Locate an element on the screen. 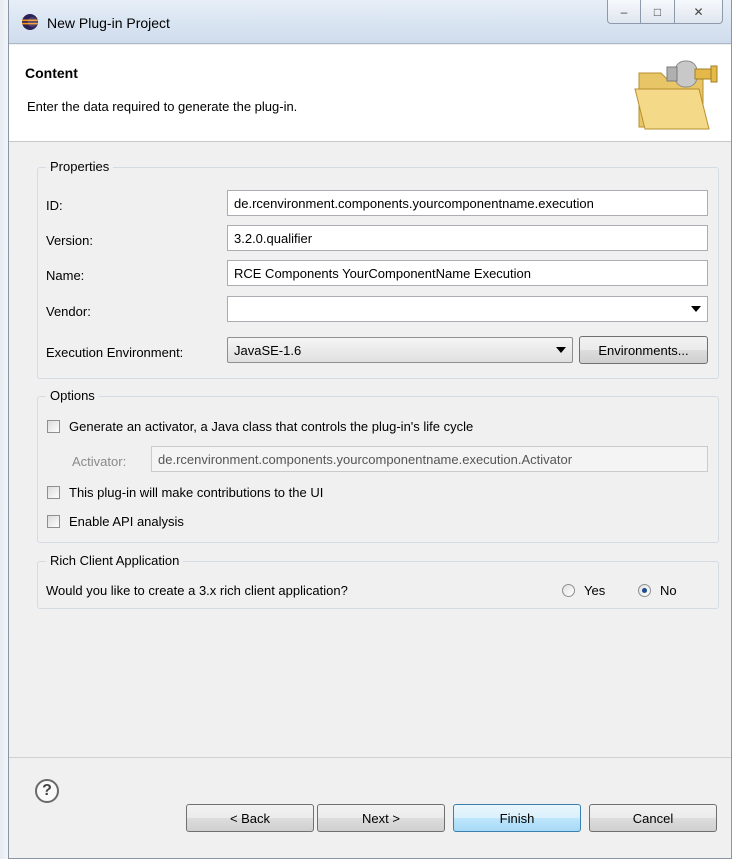 Image resolution: width=732 pixels, height=859 pixels. exec-env-label: Execution Environment: is located at coordinates (115, 352).